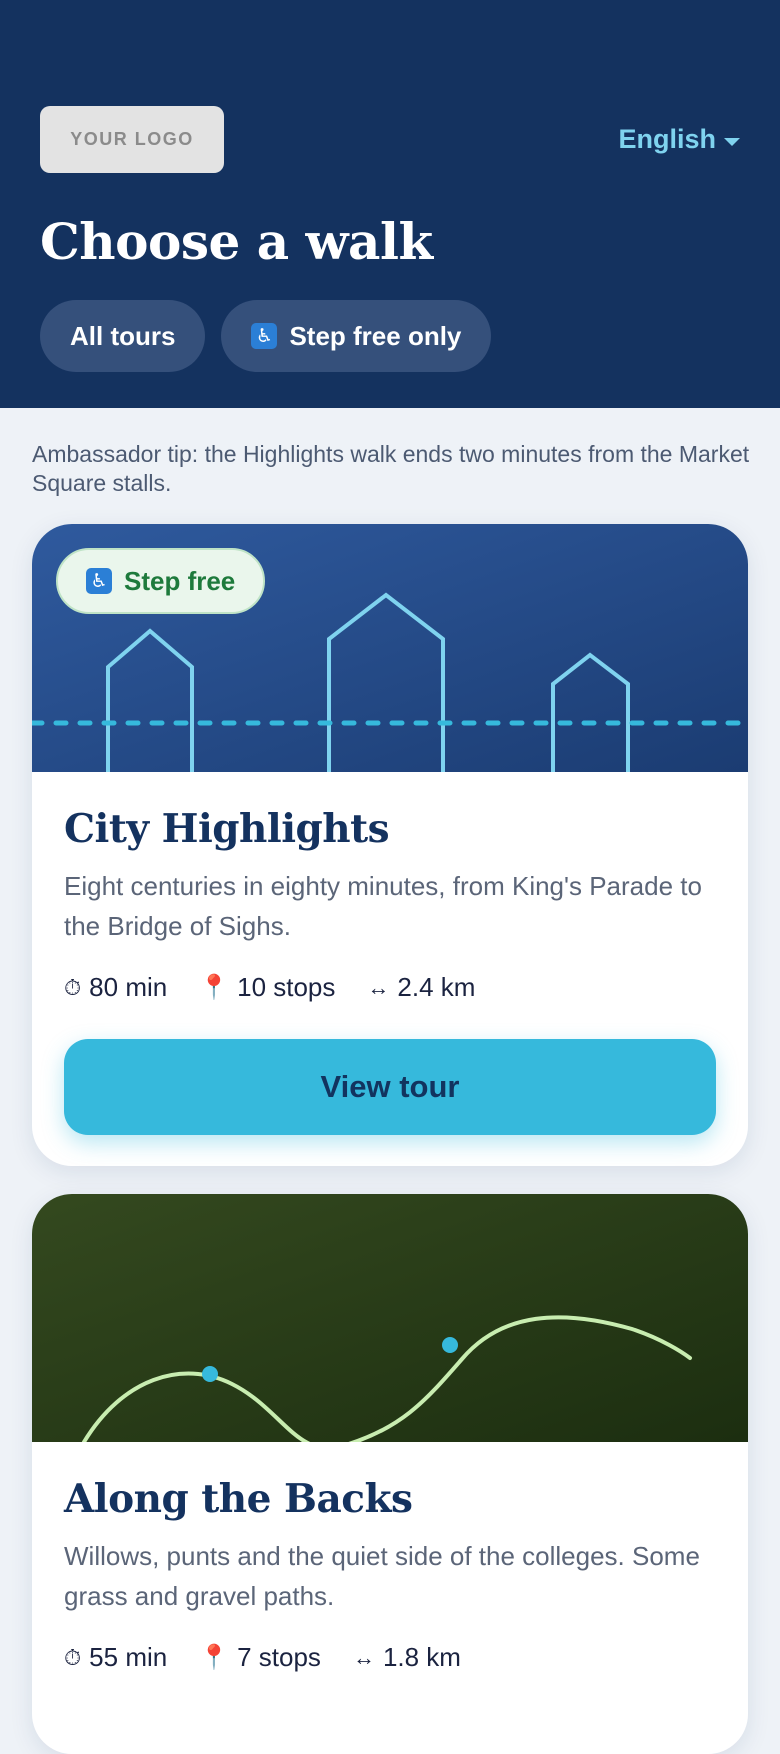 The image size is (780, 1754). I want to click on tour-duration: ⏱ 55 min, so click(115, 1657).